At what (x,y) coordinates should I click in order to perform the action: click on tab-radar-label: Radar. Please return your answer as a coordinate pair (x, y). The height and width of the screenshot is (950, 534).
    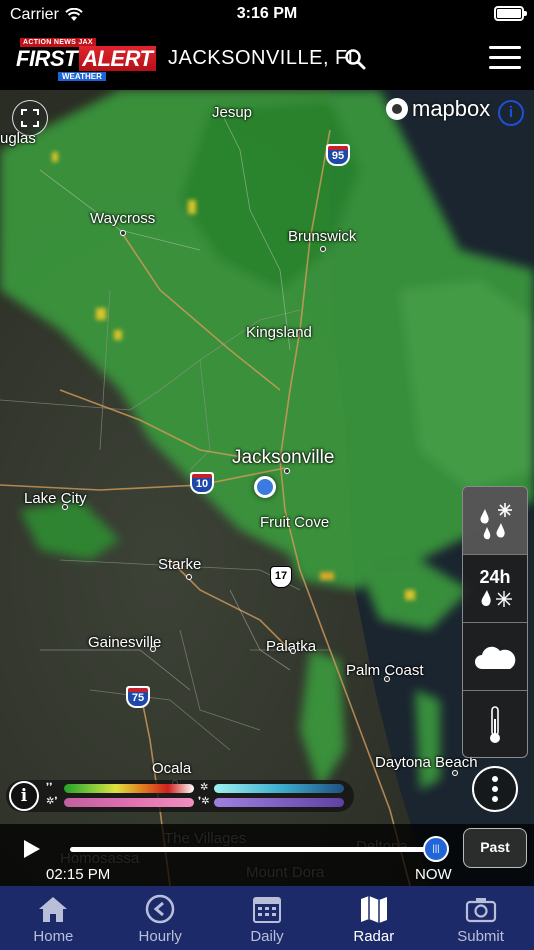
    Looking at the image, I should click on (374, 936).